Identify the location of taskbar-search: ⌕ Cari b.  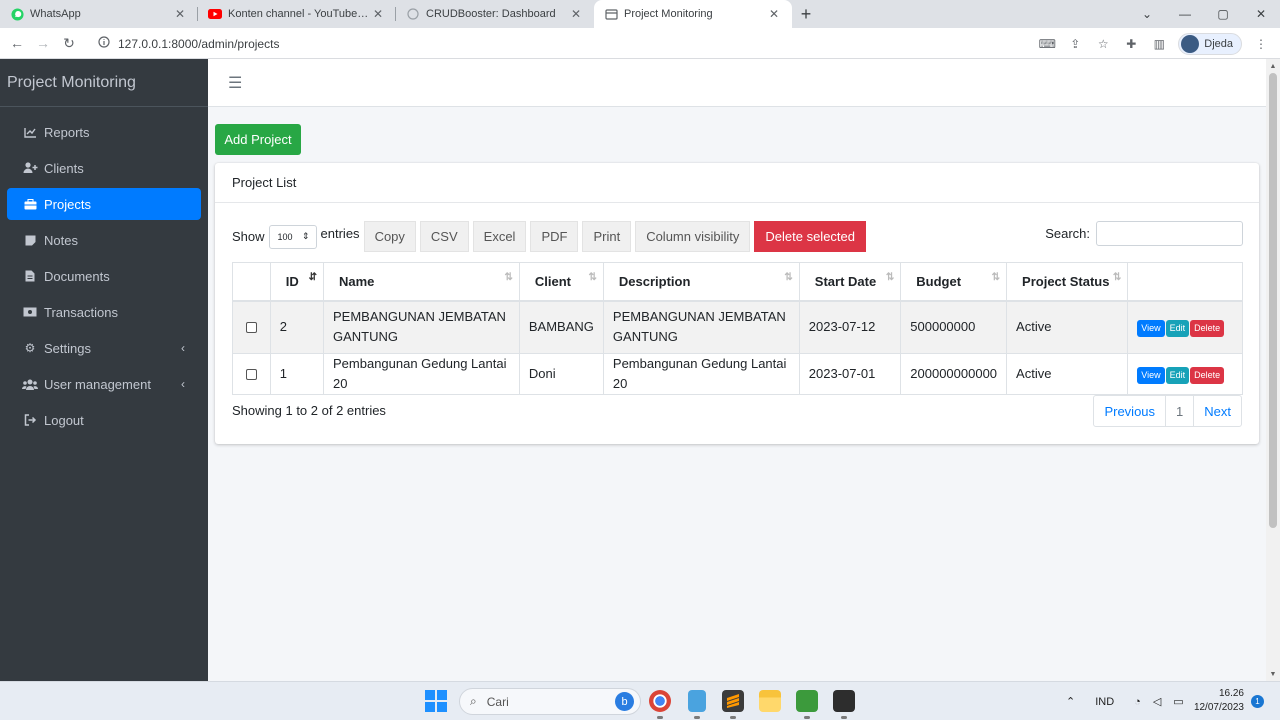
(550, 701).